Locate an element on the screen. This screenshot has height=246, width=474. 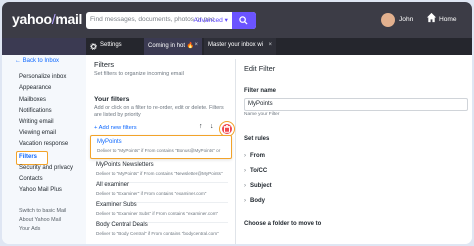
rule-from-toggle: › From is located at coordinates (254, 156).